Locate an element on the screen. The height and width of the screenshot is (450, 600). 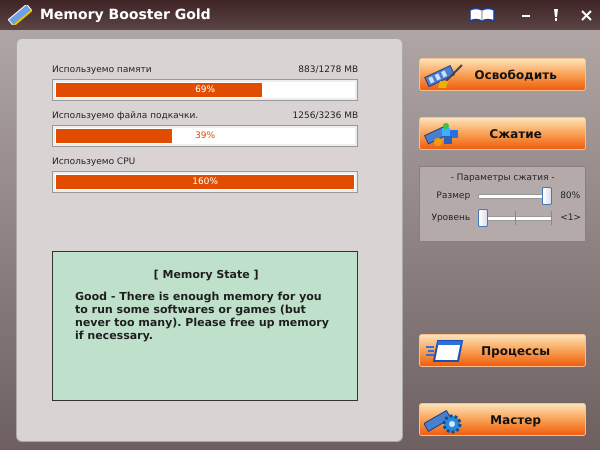
book-icon is located at coordinates (482, 15).